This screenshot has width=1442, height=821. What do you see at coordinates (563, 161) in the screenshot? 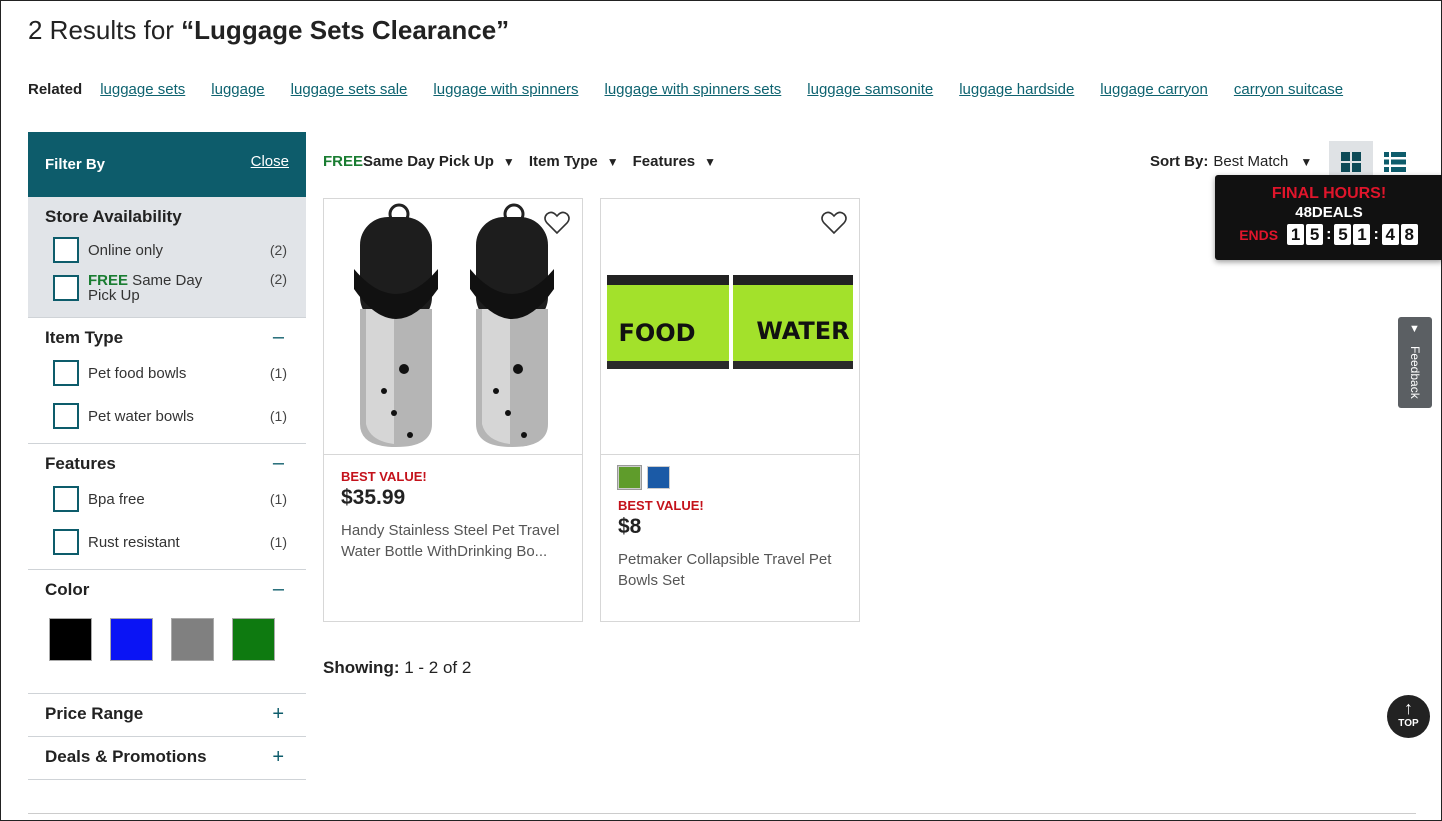
I see `dropdown-label: Item Type` at bounding box center [563, 161].